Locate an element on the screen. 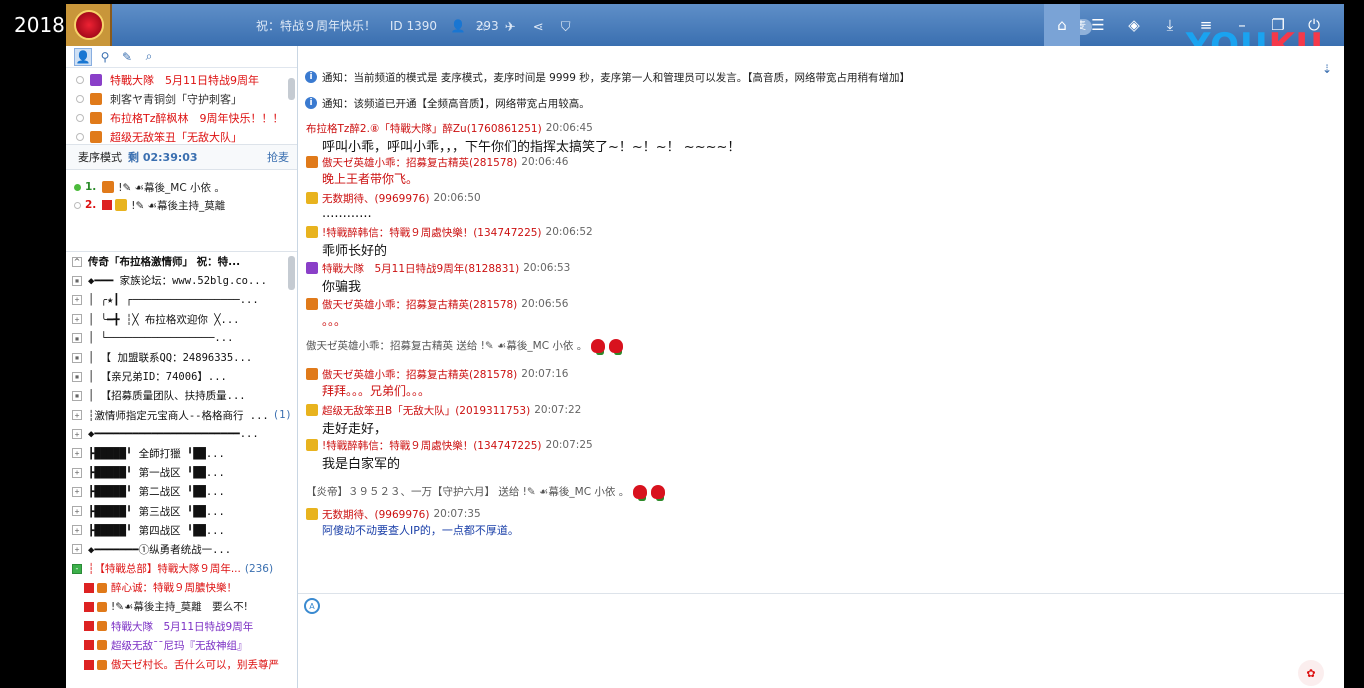 The image size is (1364, 688). location-icon: ⚲ is located at coordinates (105, 57).